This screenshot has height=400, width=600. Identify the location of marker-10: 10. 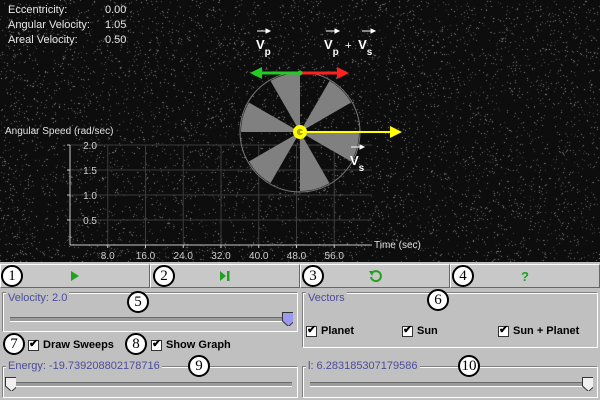
(469, 366).